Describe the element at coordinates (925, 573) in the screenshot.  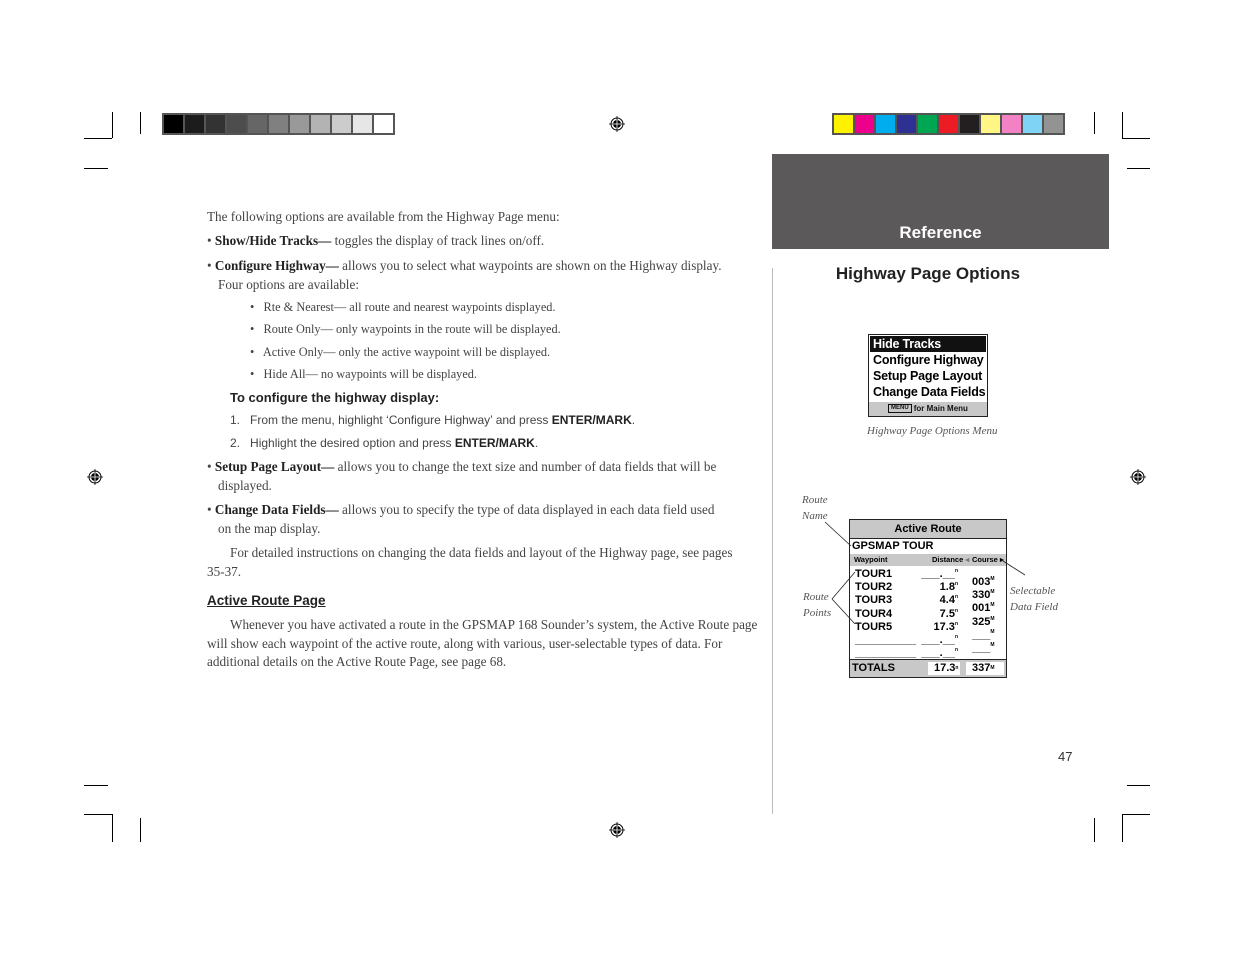
I see `callout-leader-lines` at that location.